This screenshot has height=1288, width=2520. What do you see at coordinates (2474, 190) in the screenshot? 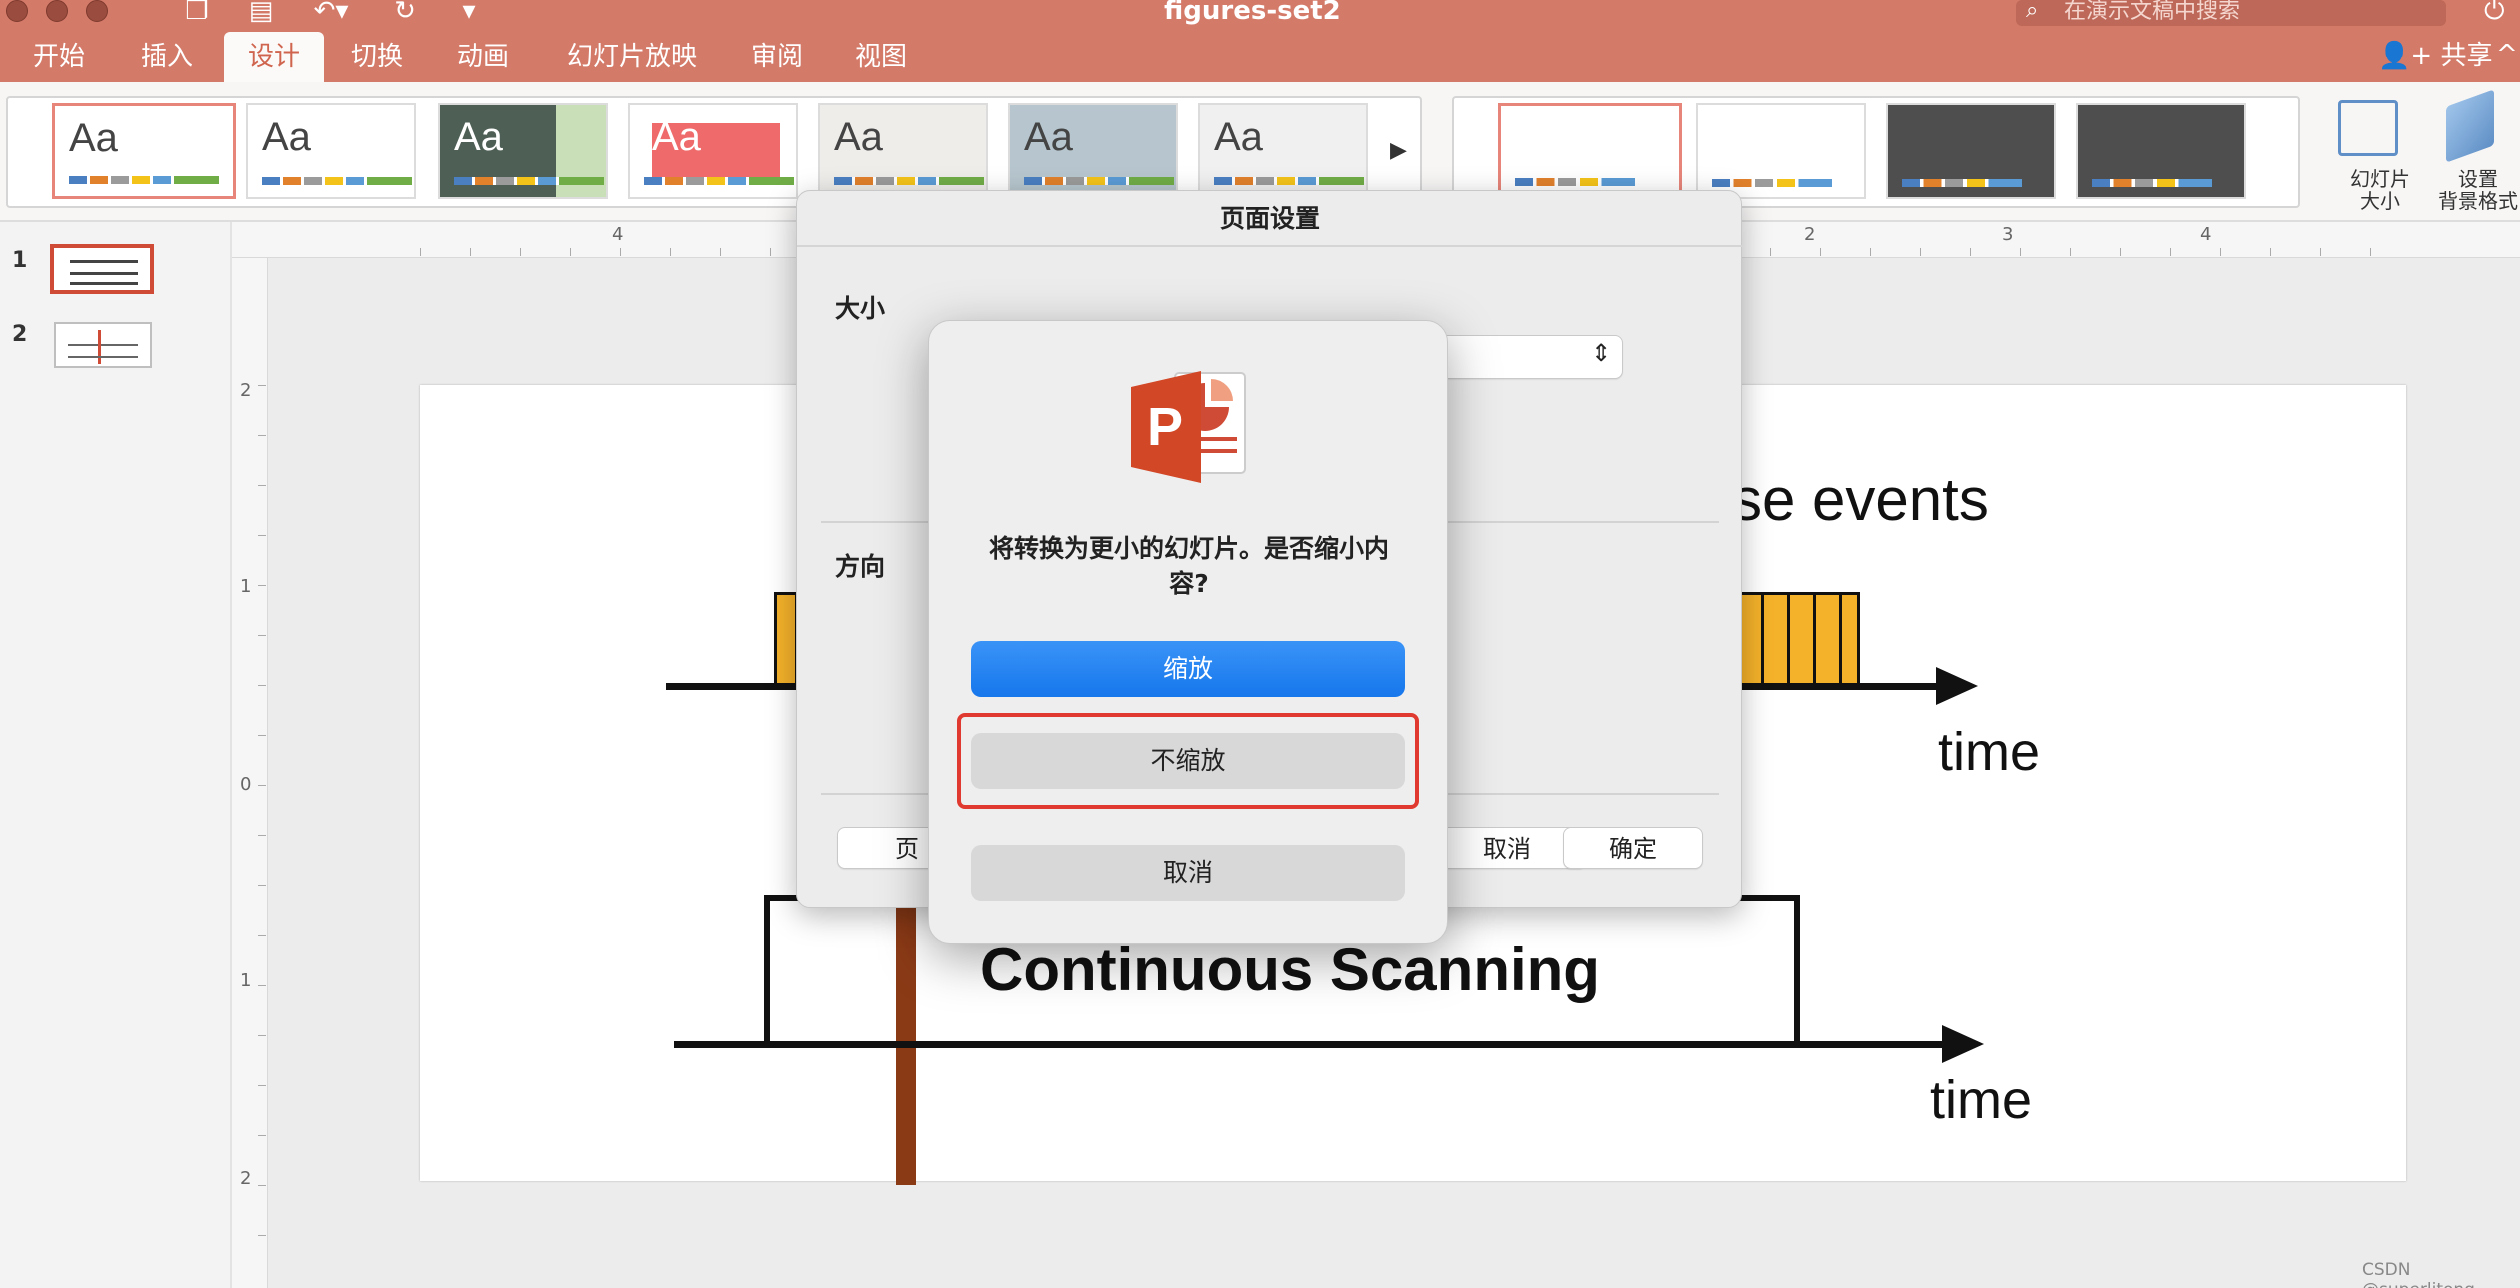
I see `format-background-button: 设置 背景格式` at bounding box center [2474, 190].